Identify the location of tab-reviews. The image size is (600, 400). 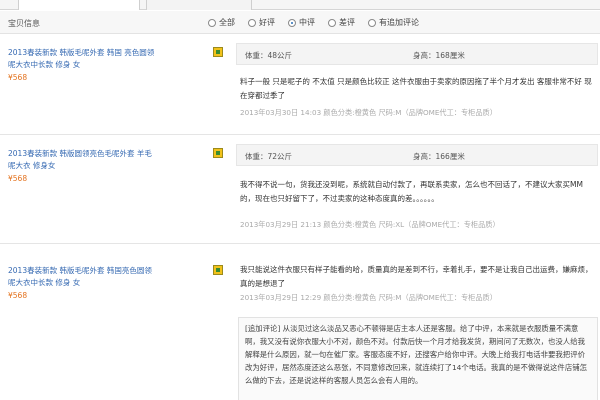
(79, 5).